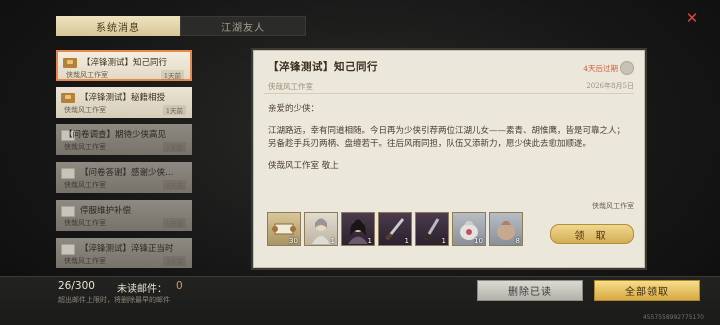 Image resolution: width=720 pixels, height=325 pixels. Describe the element at coordinates (179, 286) in the screenshot. I see `unread-value: 0` at that location.